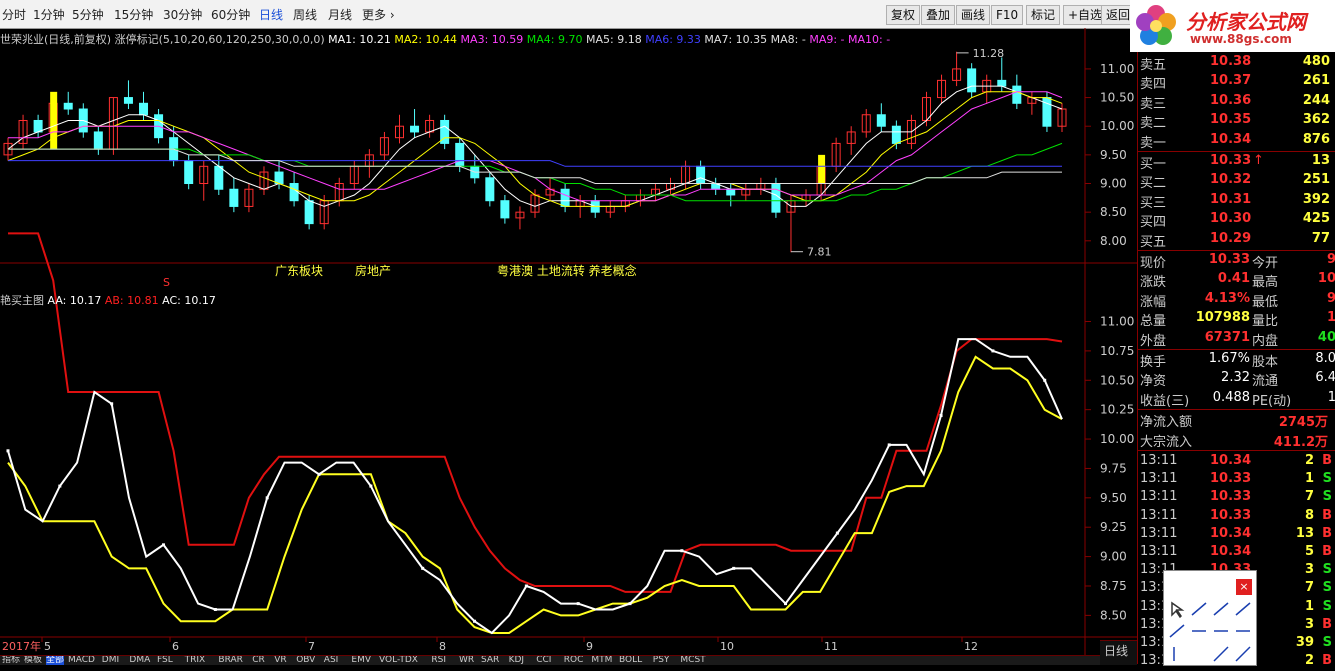  I want to click on tick-price: 10.33, so click(1231, 479).